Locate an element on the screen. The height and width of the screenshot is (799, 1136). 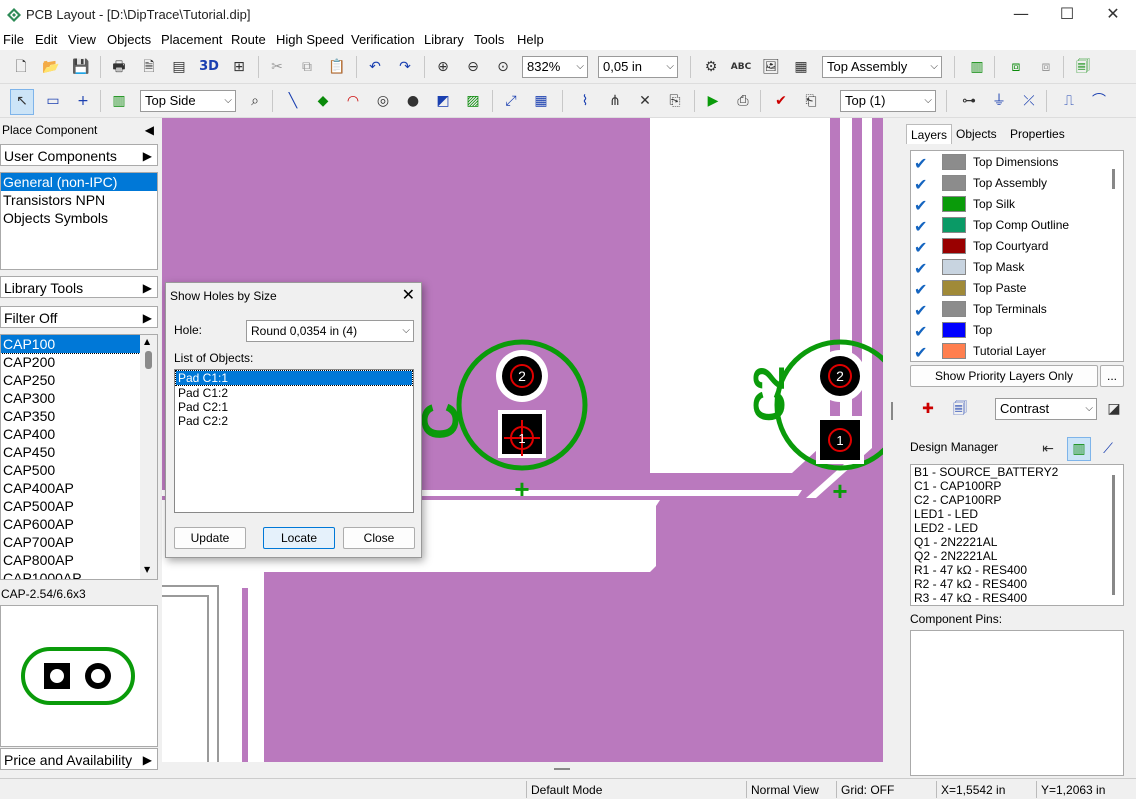
menu-help: Help is located at coordinates (530, 39).